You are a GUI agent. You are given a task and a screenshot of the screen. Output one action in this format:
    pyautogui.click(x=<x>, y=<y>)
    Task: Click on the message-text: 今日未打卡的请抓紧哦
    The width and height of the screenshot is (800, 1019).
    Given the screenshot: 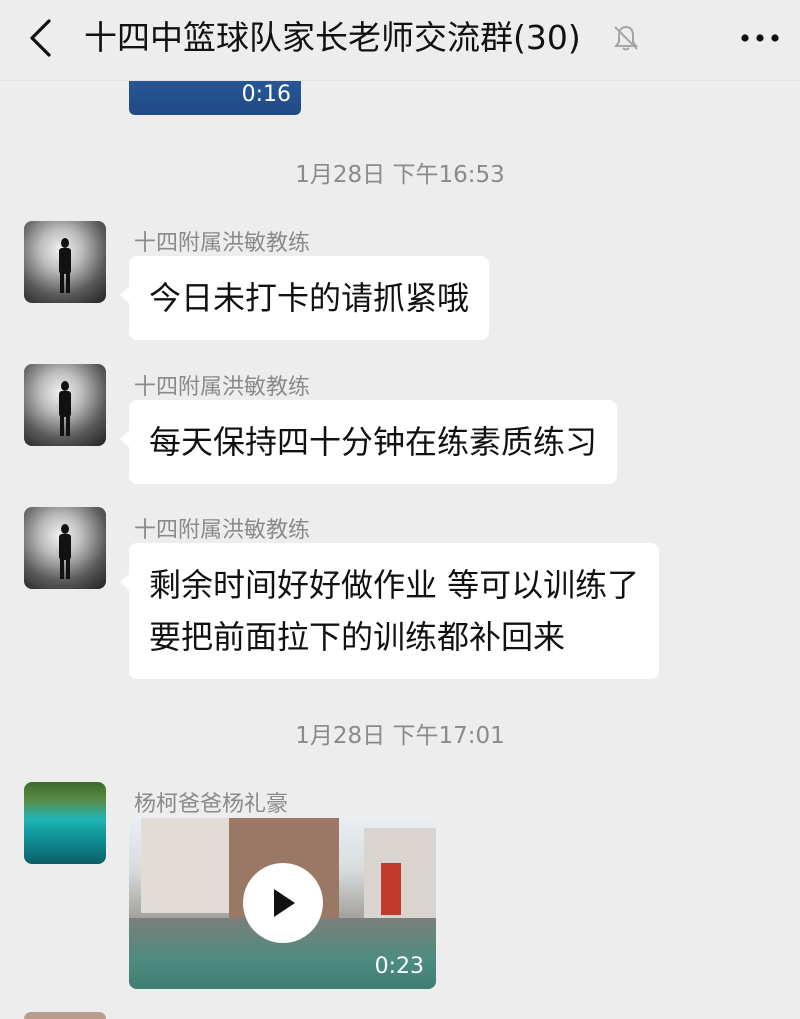 What is the action you would take?
    pyautogui.click(x=309, y=298)
    